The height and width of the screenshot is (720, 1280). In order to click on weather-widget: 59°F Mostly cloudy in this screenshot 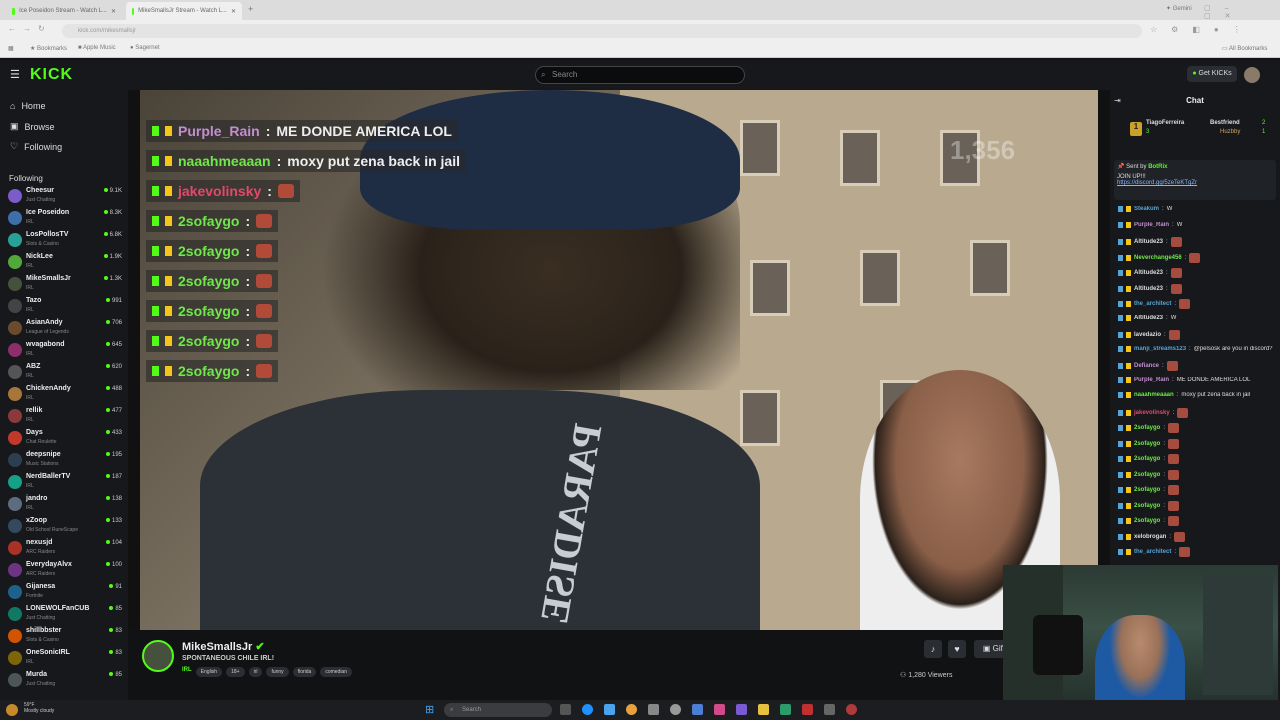, I will do `click(39, 708)`.